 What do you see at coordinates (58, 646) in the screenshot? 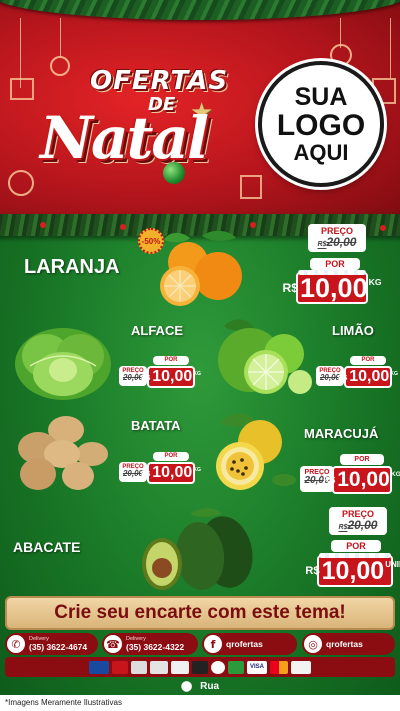
I see `whatsapp-number: (35) 3622-4674` at bounding box center [58, 646].